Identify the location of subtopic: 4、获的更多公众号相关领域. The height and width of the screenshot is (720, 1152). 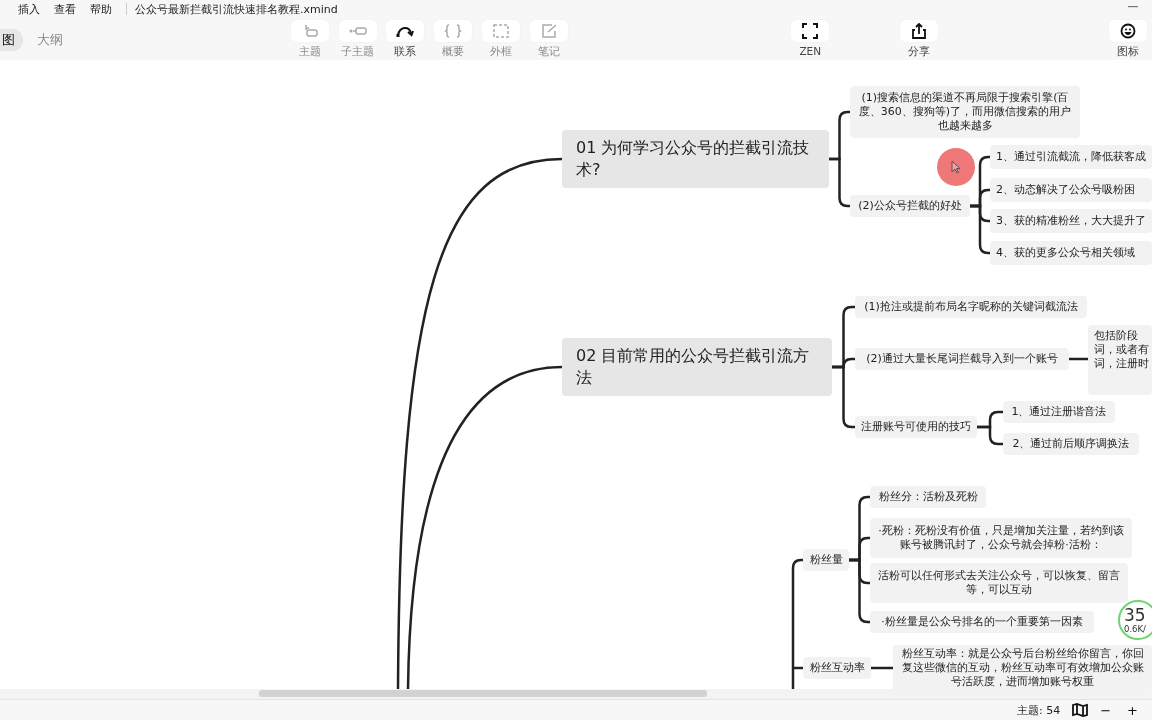
(1071, 253).